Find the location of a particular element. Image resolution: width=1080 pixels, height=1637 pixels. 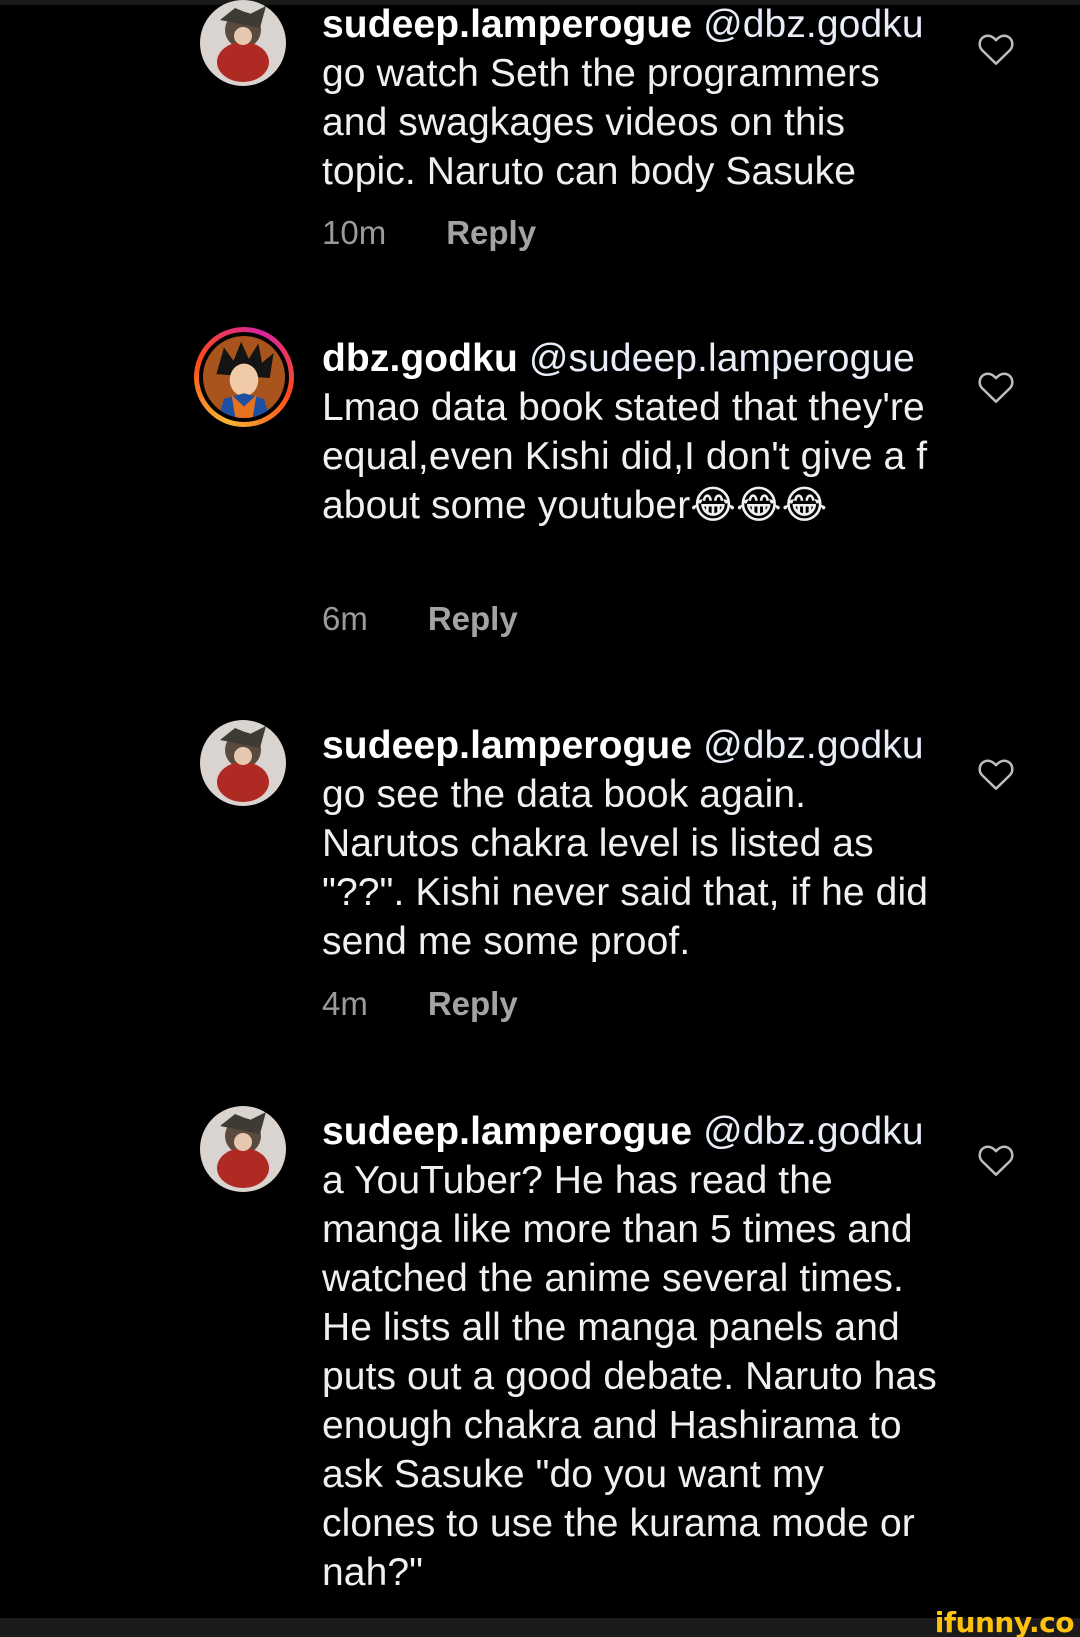

comment-time: 10m is located at coordinates (354, 232).